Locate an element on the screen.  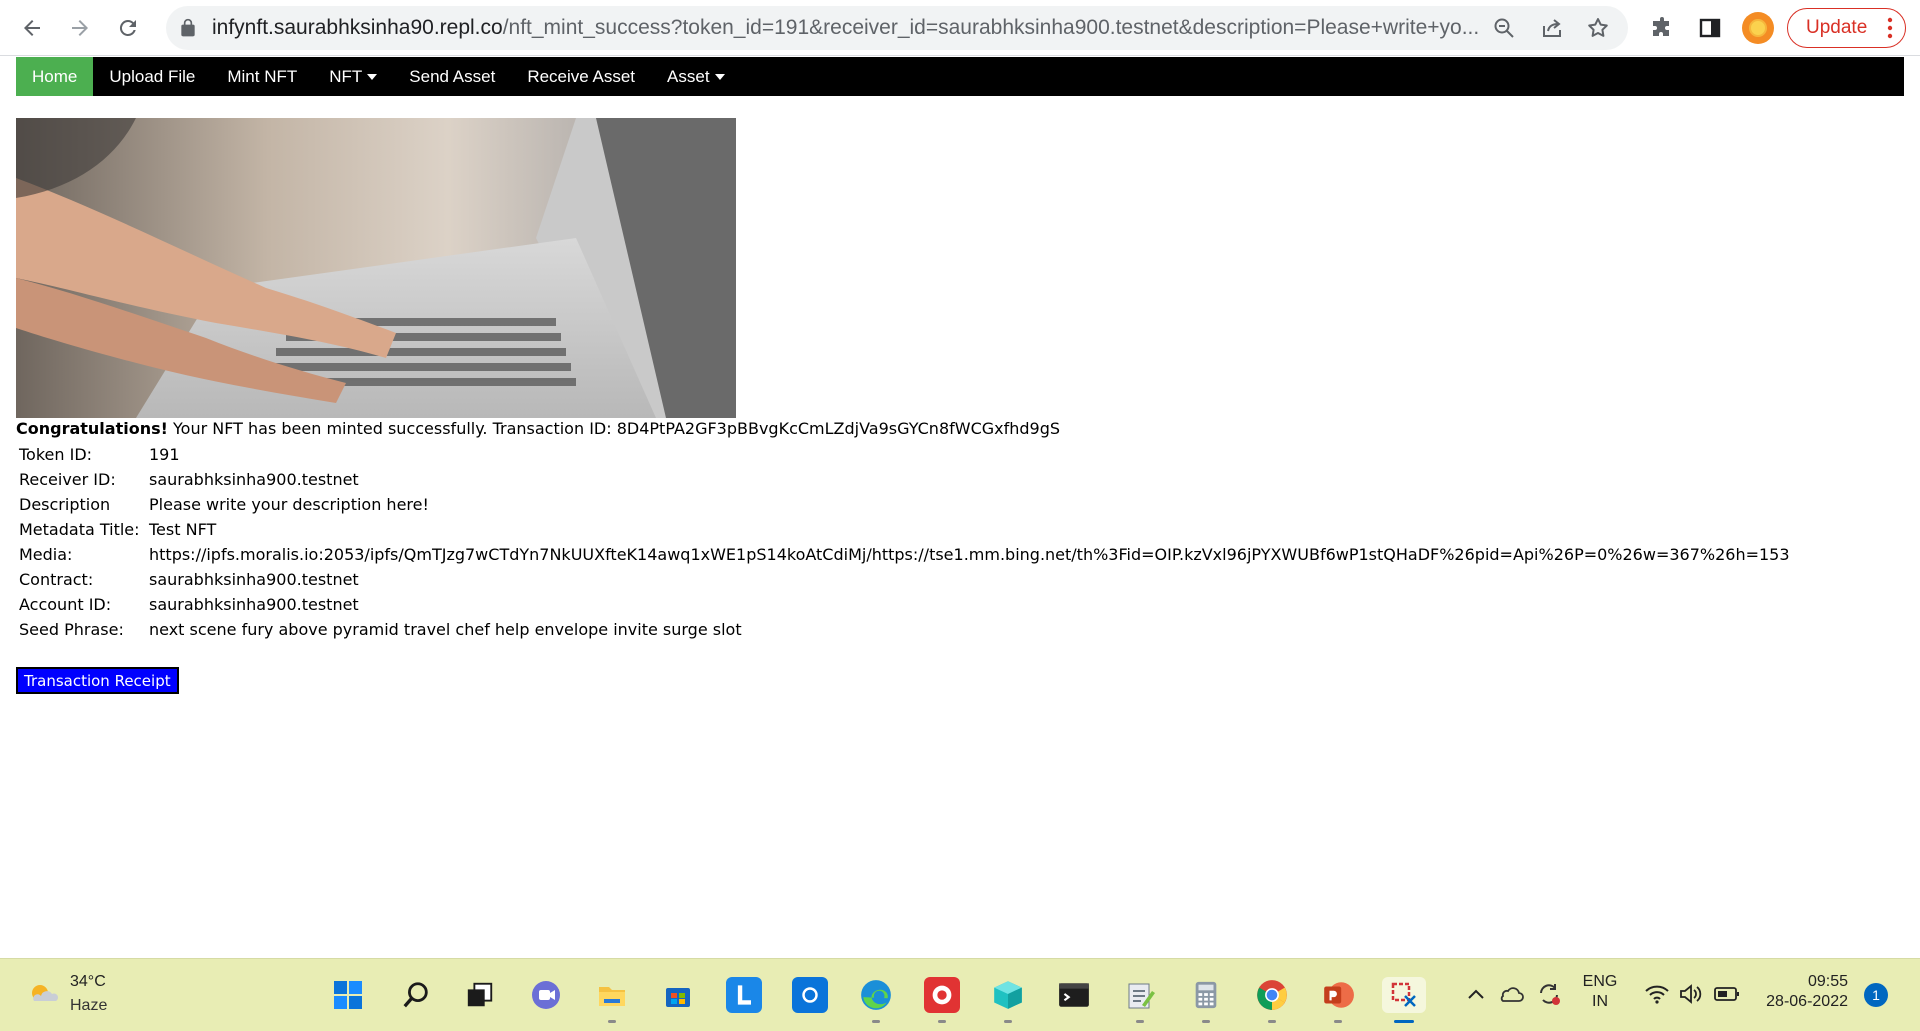
notification-badge: 1 is located at coordinates (1876, 995).